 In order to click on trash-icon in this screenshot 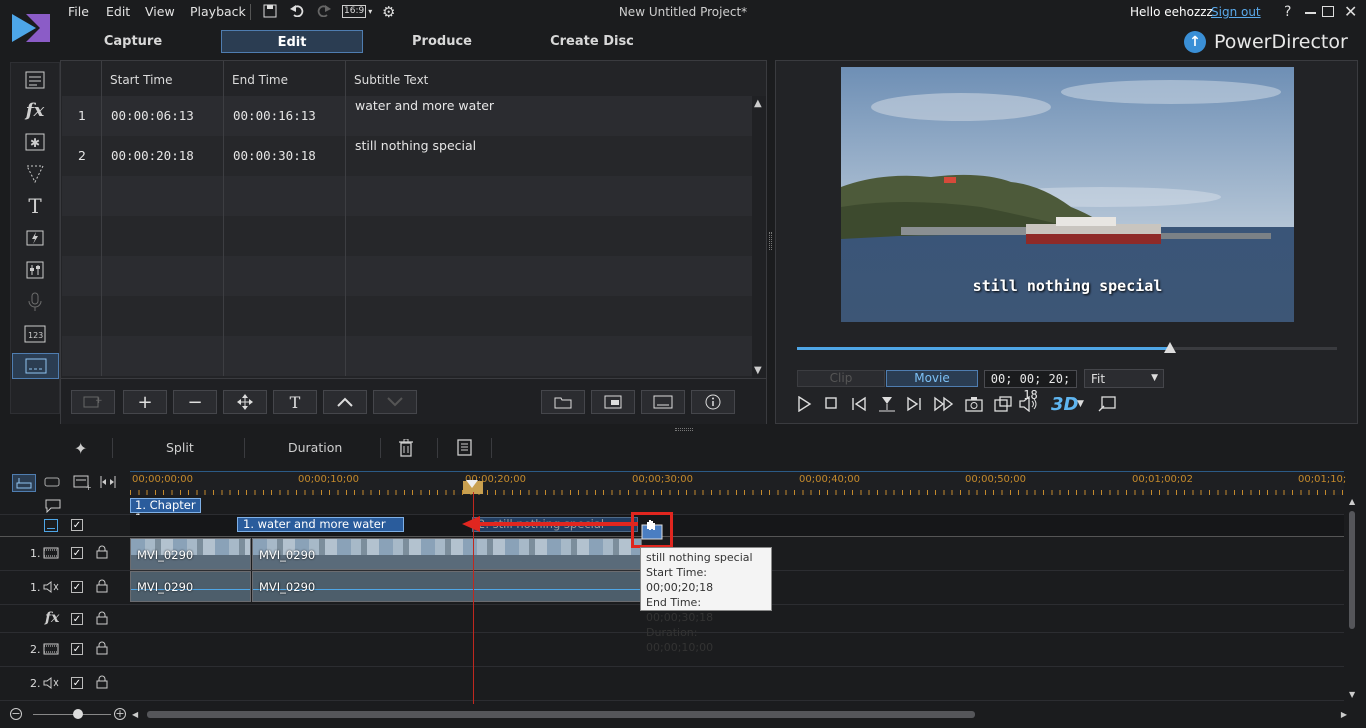, I will do `click(406, 448)`.